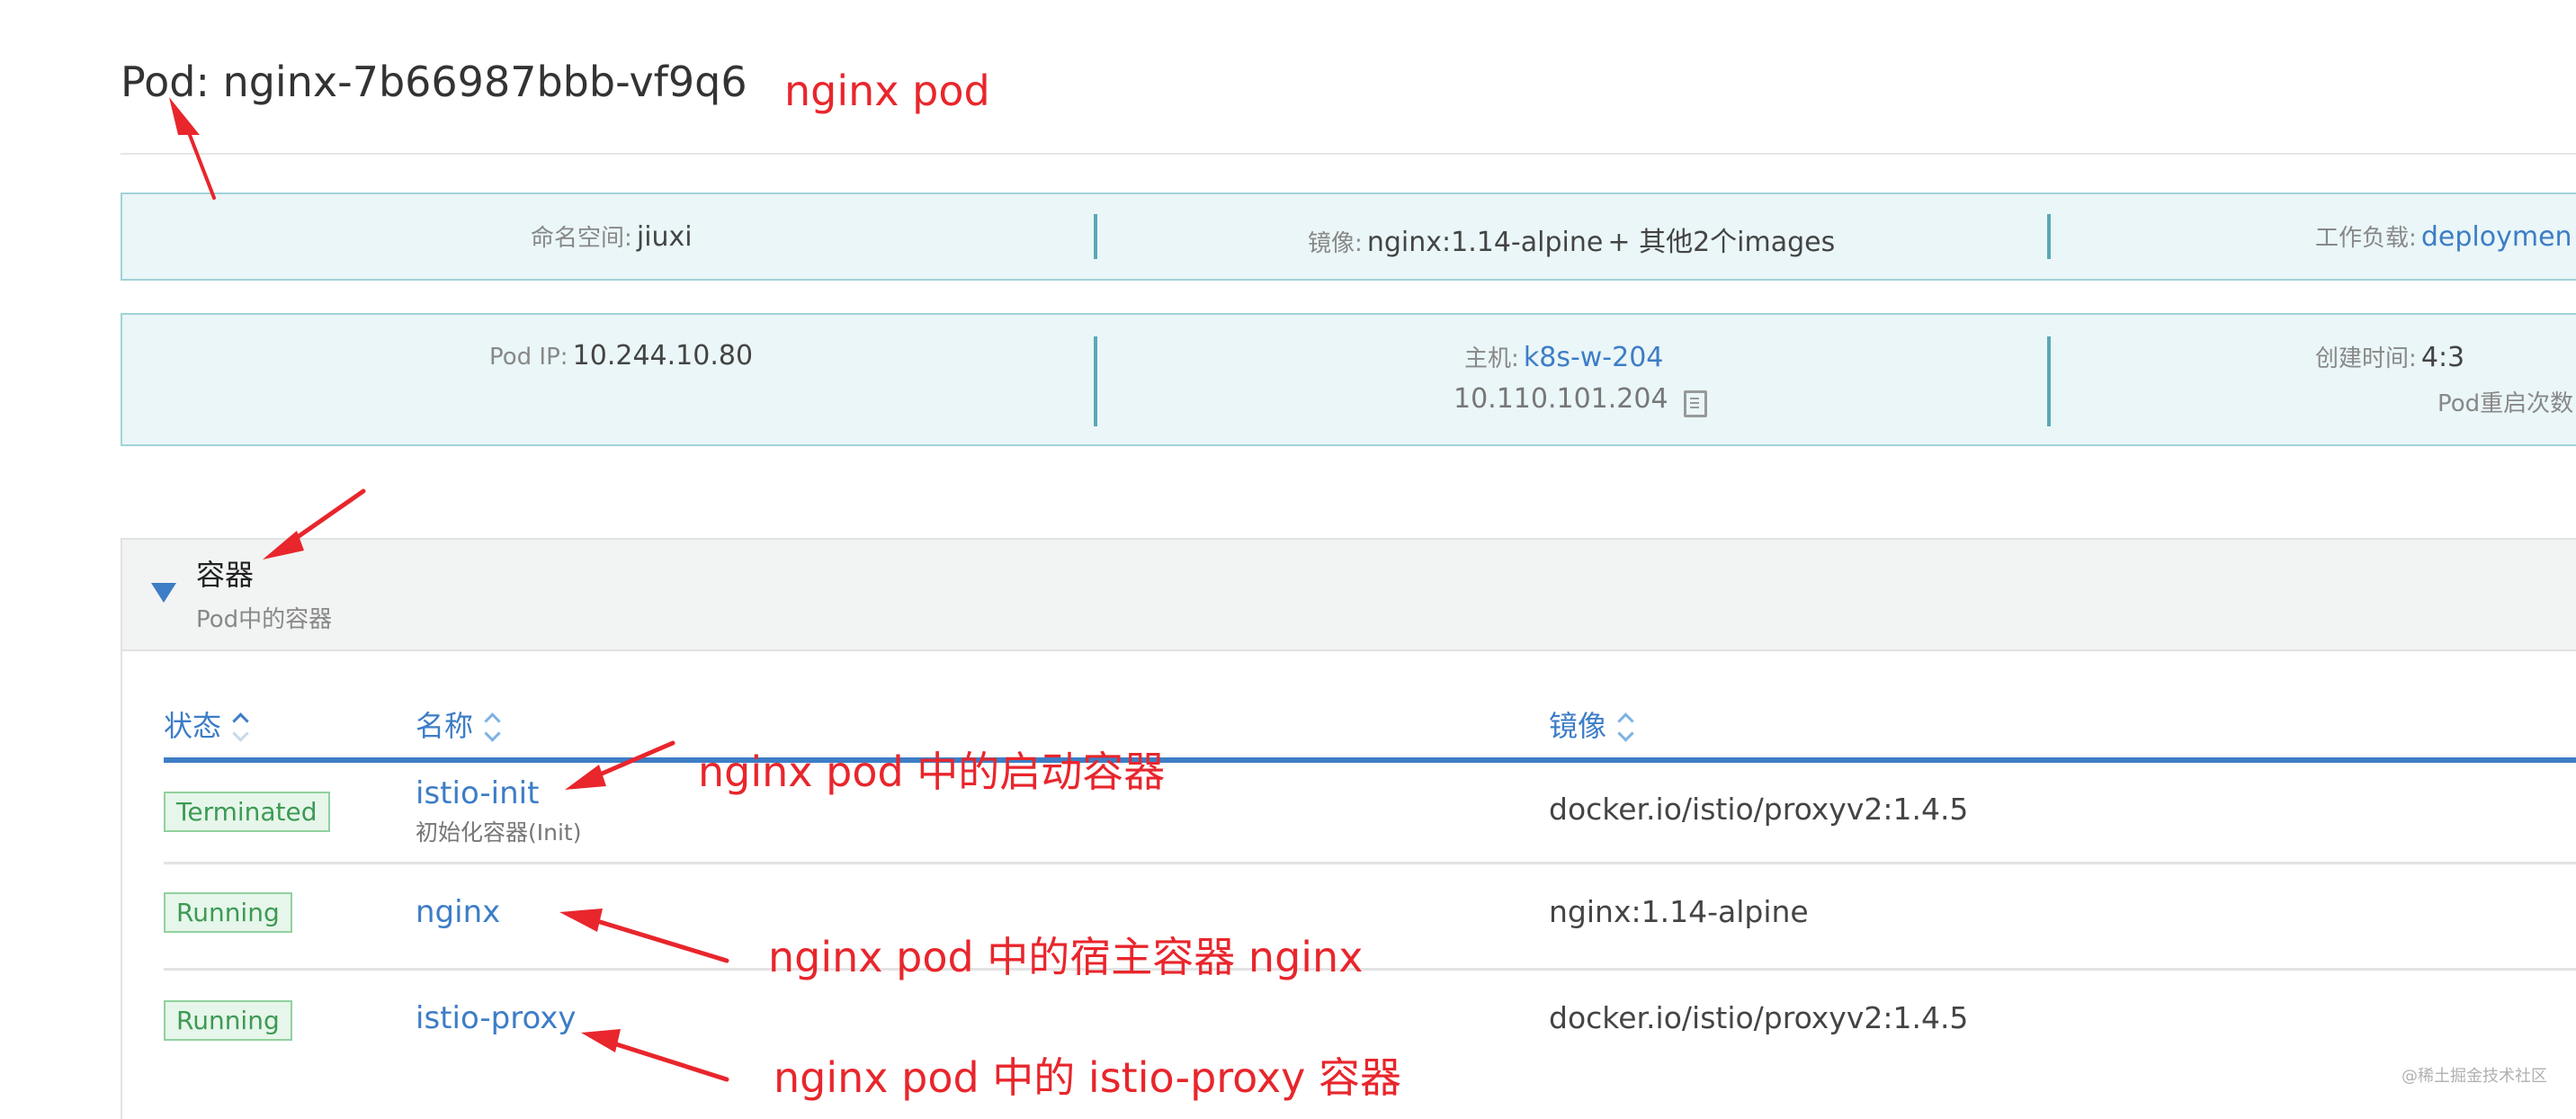  Describe the element at coordinates (662, 940) in the screenshot. I see `arrow-to-nginx` at that location.